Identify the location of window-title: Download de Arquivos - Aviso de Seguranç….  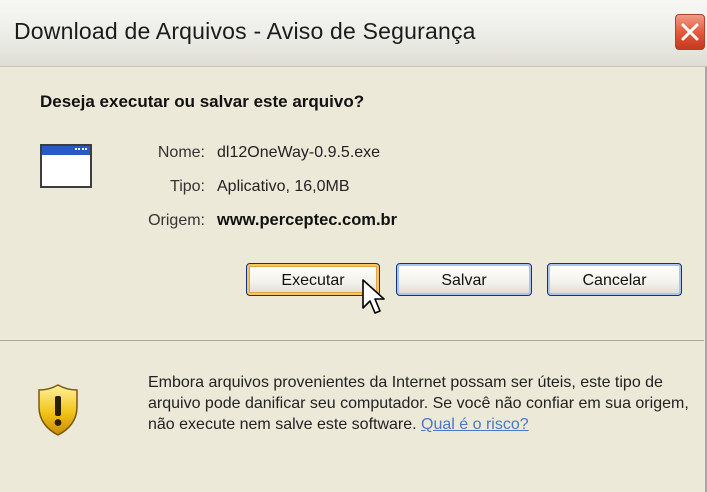
(245, 31).